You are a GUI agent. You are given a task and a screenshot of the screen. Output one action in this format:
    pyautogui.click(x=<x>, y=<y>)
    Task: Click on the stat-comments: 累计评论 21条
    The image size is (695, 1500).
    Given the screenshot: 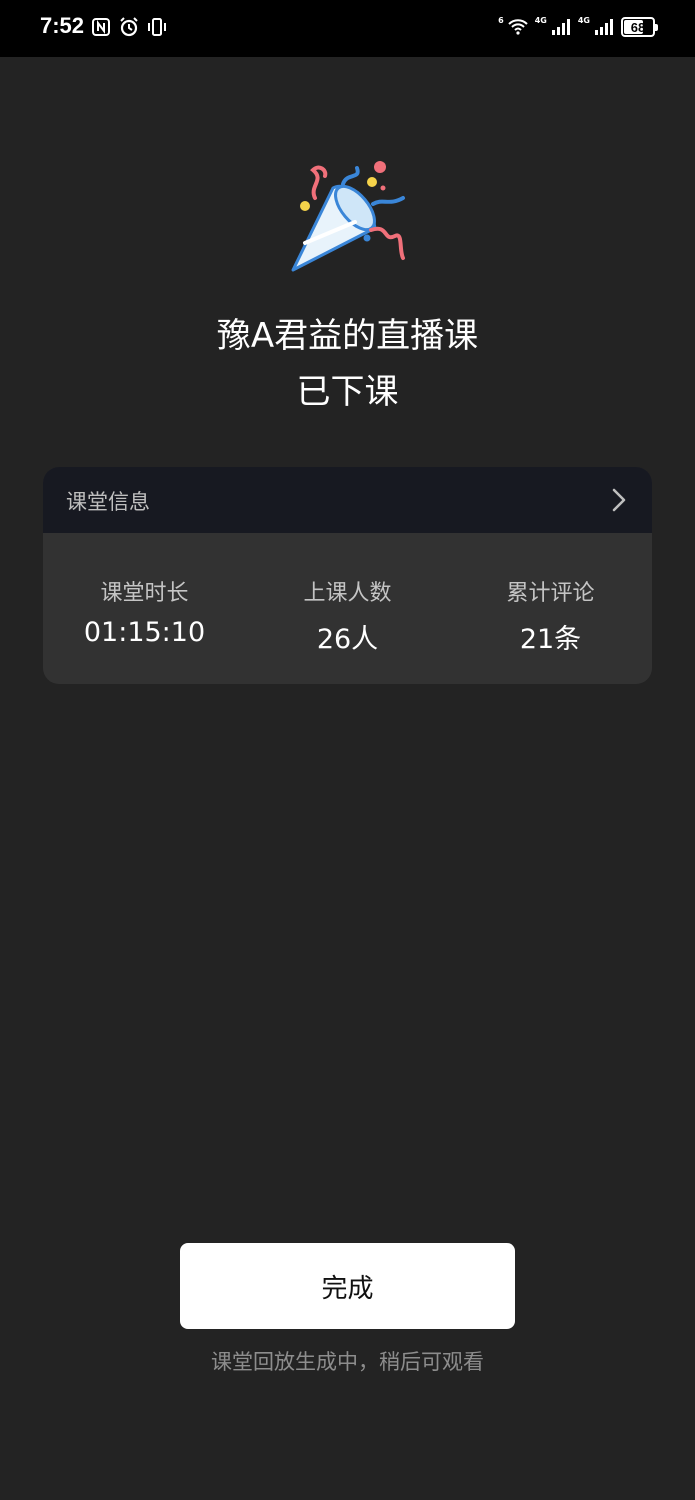 What is the action you would take?
    pyautogui.click(x=550, y=608)
    